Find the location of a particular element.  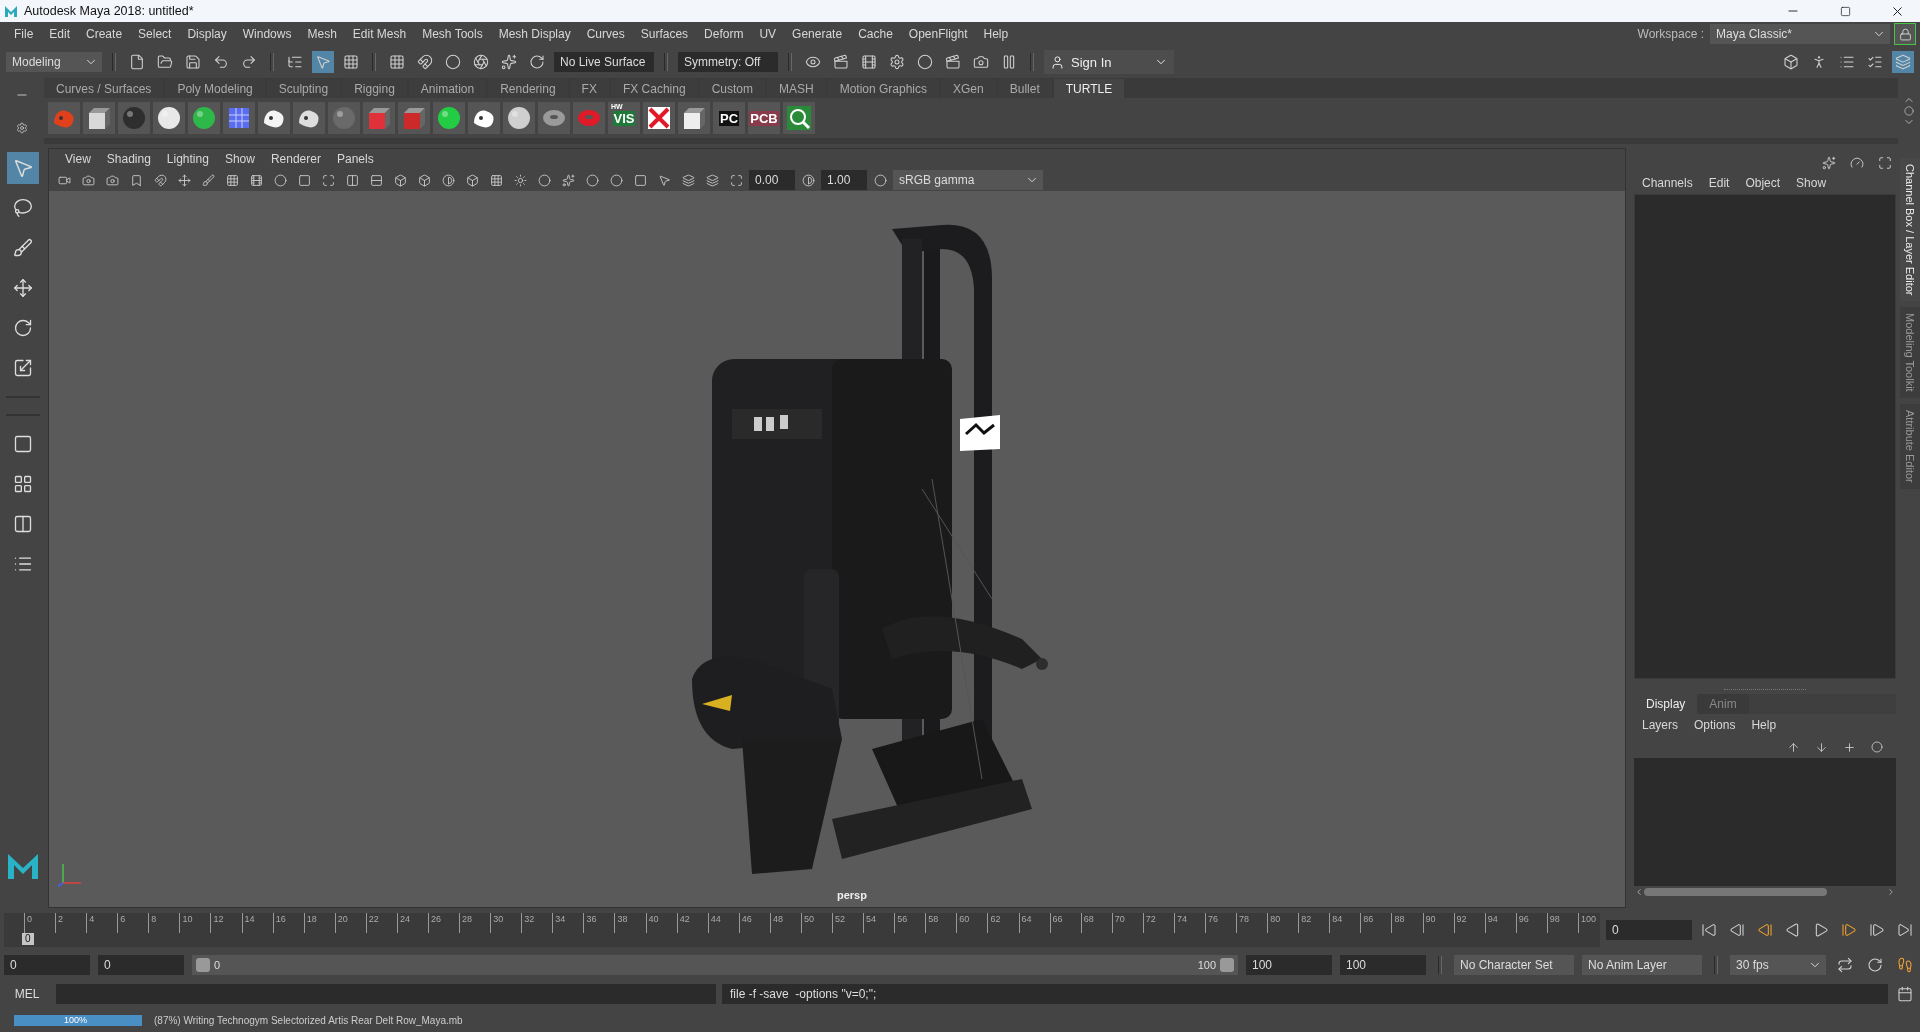

frame-label: 4 is located at coordinates (93, 923).